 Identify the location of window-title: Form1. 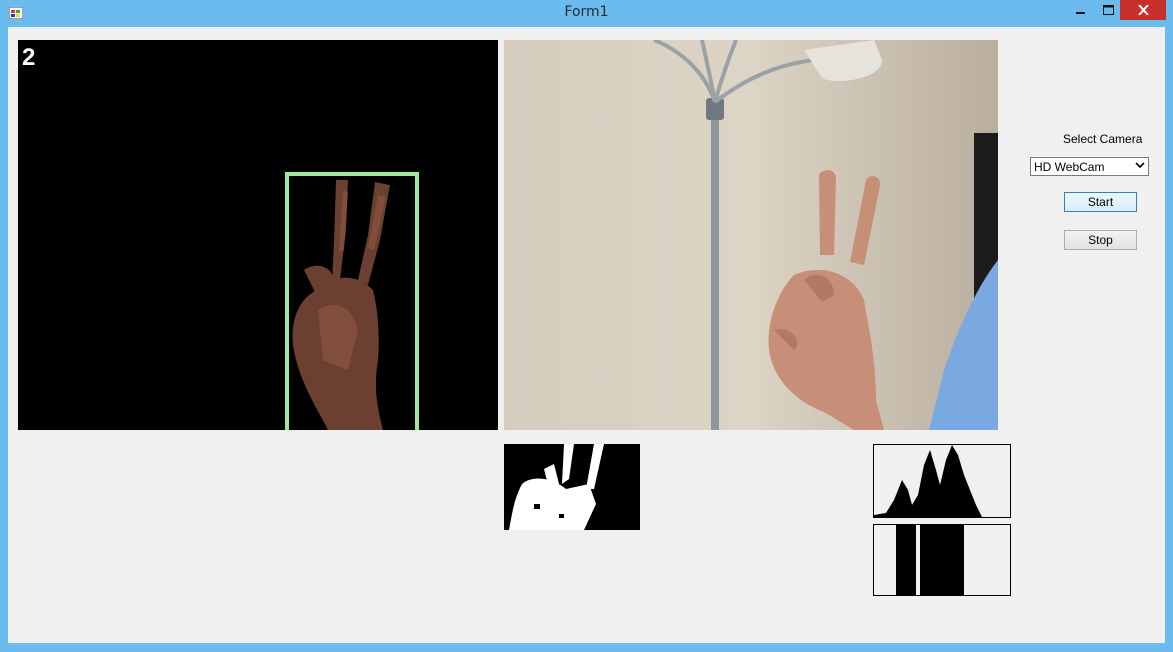
(586, 12).